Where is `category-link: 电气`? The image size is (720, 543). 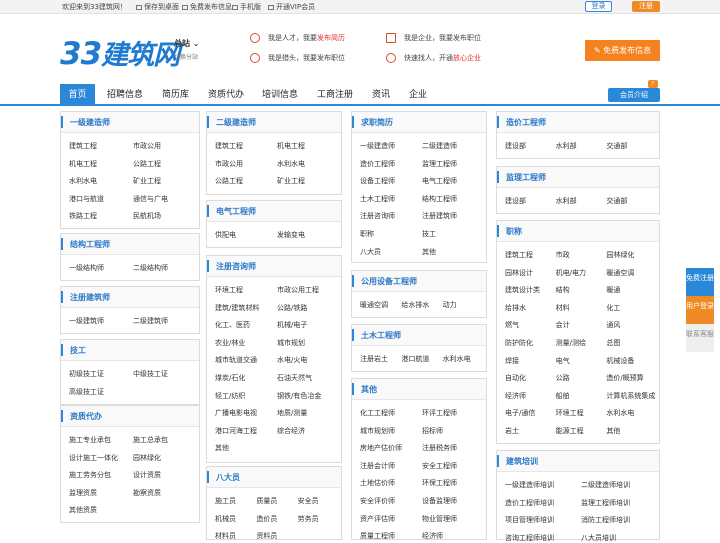
category-link: 电气 is located at coordinates (563, 361).